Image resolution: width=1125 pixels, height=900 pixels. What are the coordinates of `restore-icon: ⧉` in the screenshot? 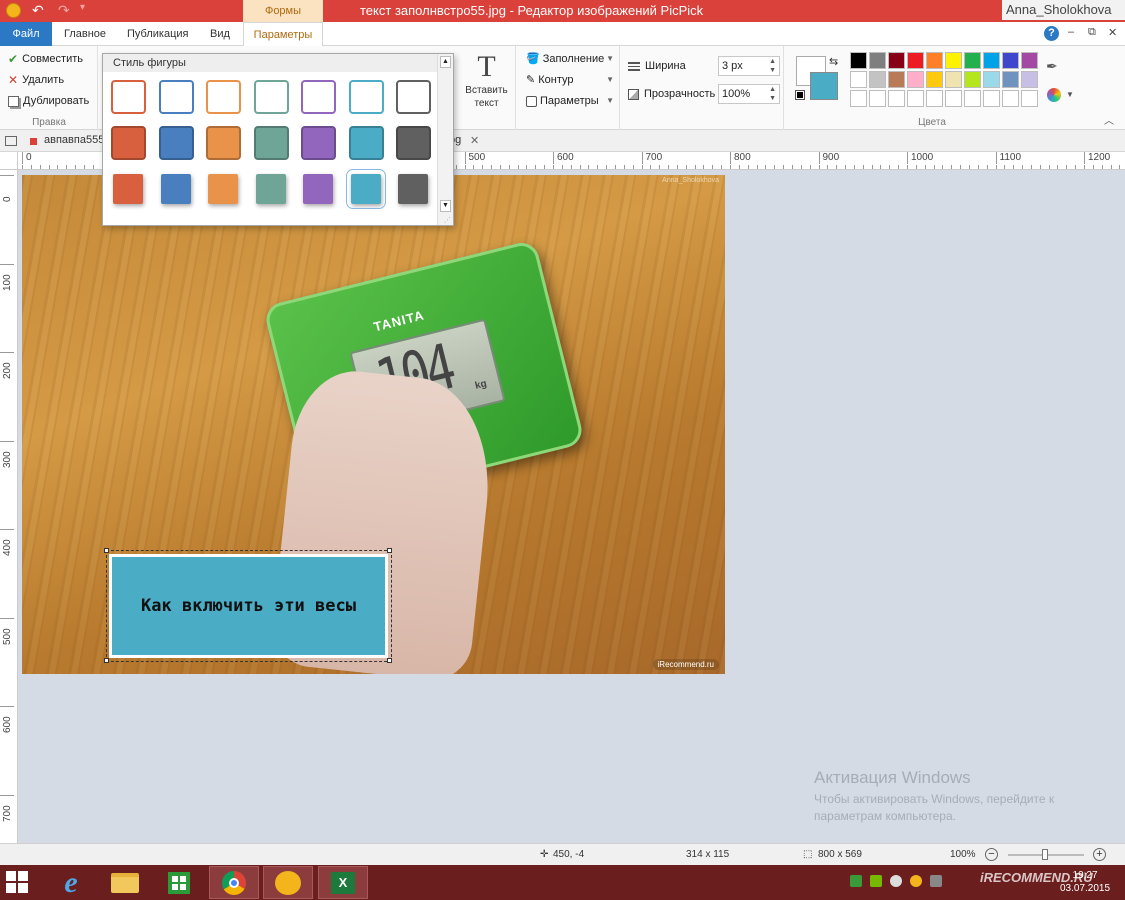 It's located at (1092, 32).